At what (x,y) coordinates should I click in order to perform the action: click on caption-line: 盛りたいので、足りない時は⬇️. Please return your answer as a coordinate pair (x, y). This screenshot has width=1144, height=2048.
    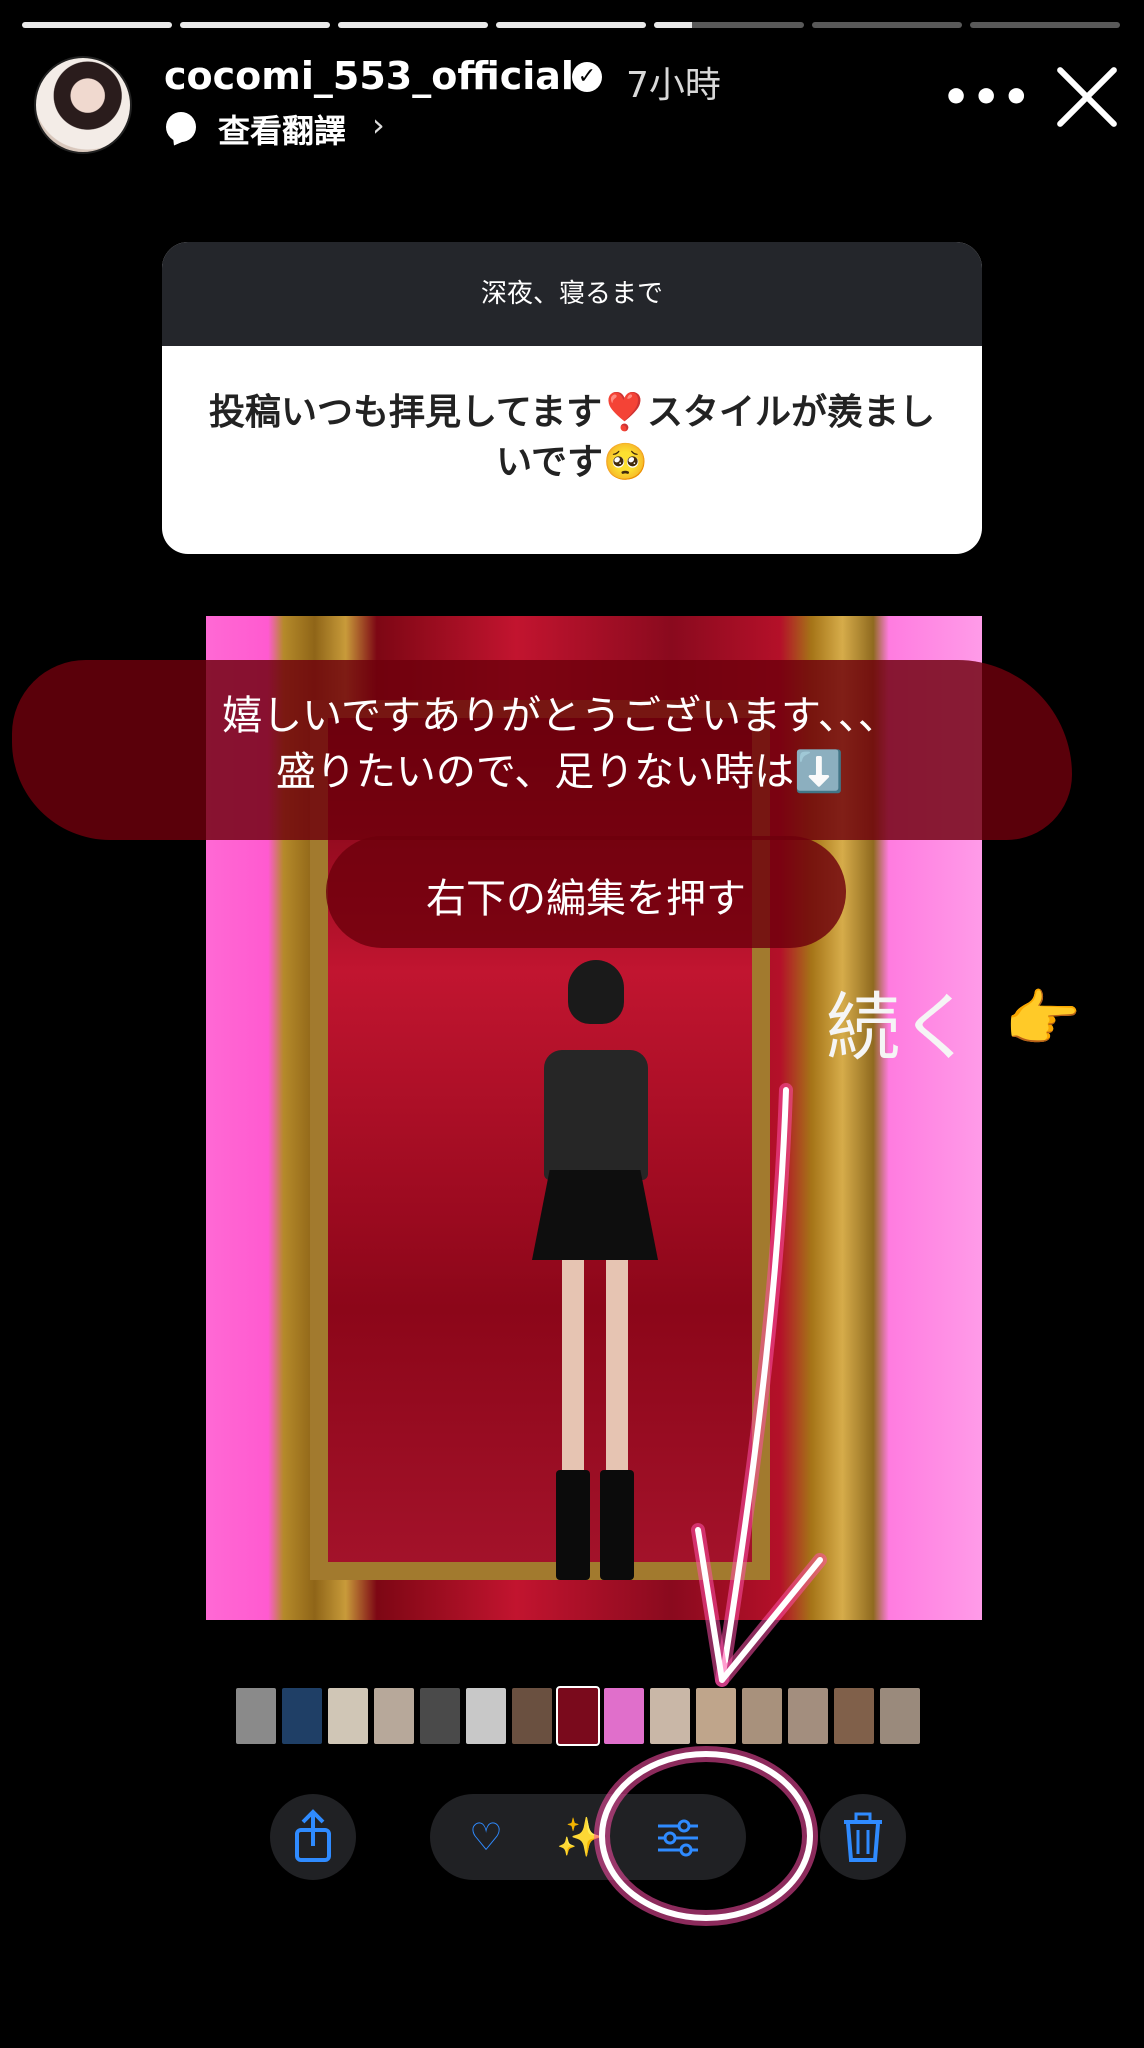
    Looking at the image, I should click on (560, 772).